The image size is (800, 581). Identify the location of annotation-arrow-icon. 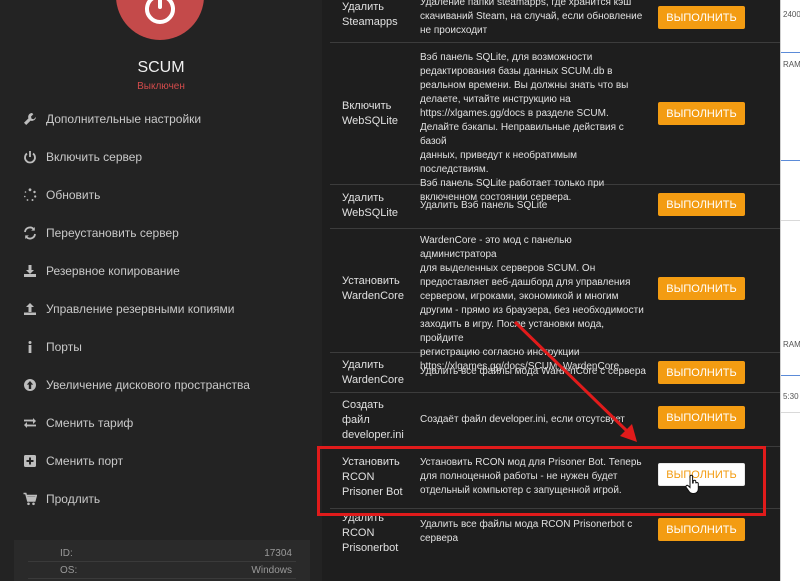
(575, 381).